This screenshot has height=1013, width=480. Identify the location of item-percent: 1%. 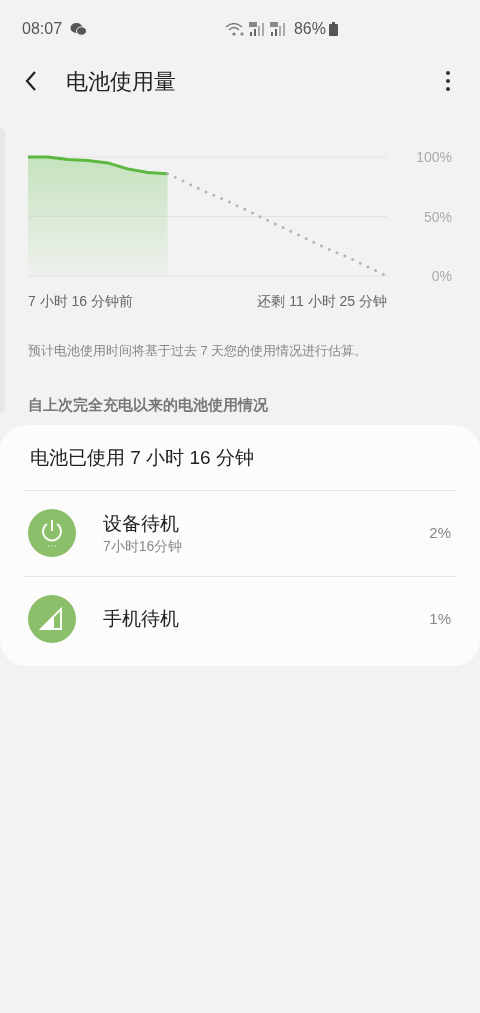
(440, 618).